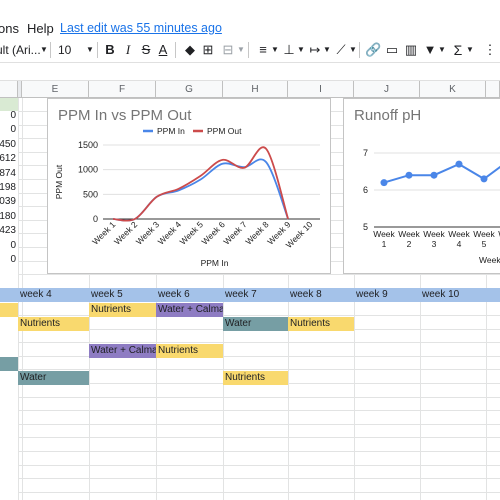 The image size is (500, 500). I want to click on column-header-k: K, so click(453, 89).